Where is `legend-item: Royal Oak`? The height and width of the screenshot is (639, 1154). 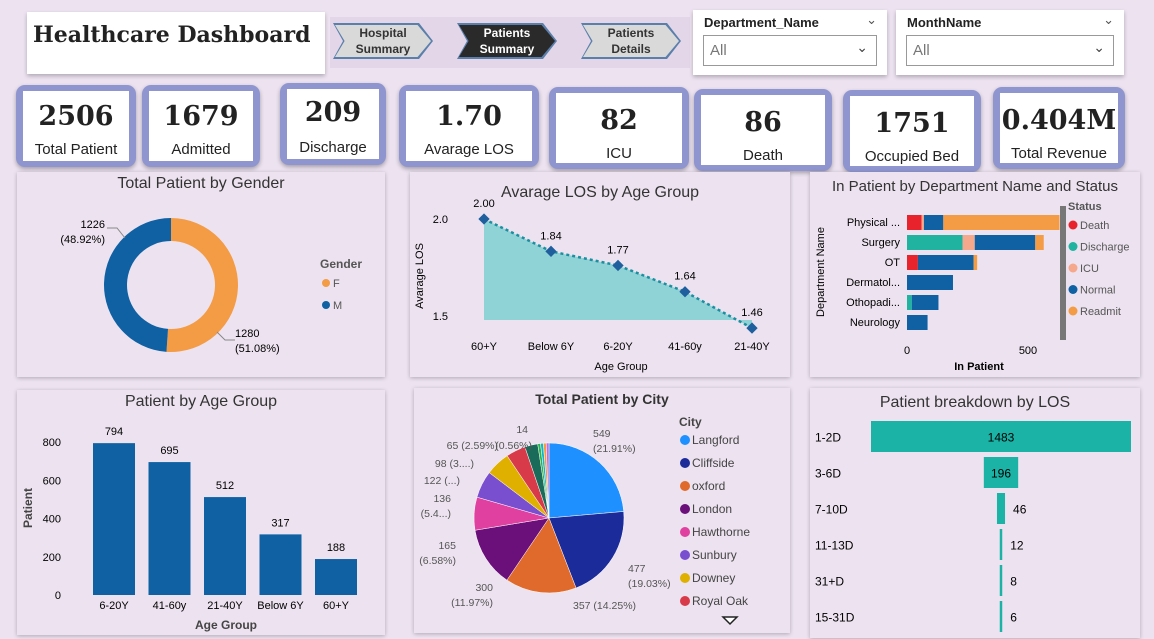
legend-item: Royal Oak is located at coordinates (720, 601).